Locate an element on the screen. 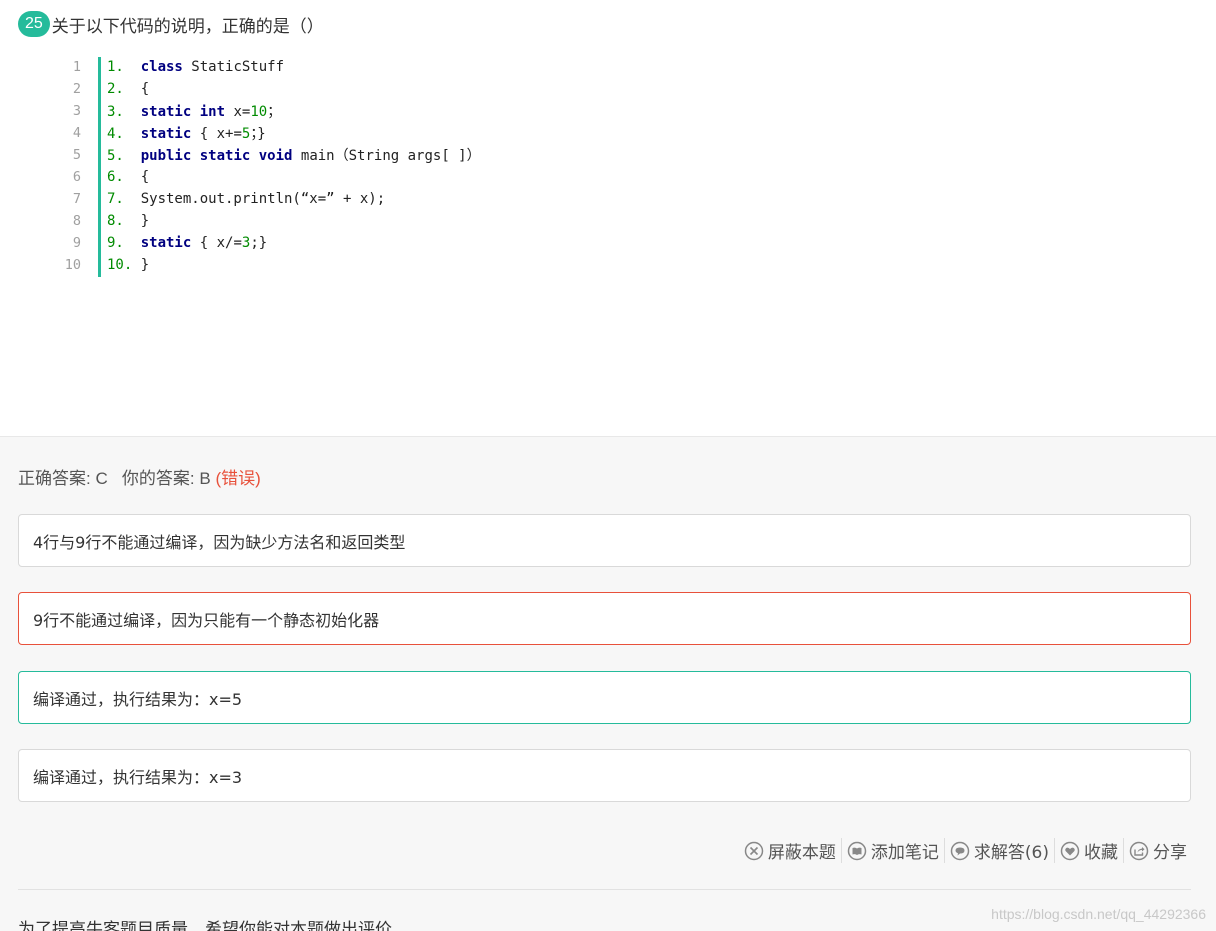 The width and height of the screenshot is (1216, 931). code-keyword: public is located at coordinates (166, 156).